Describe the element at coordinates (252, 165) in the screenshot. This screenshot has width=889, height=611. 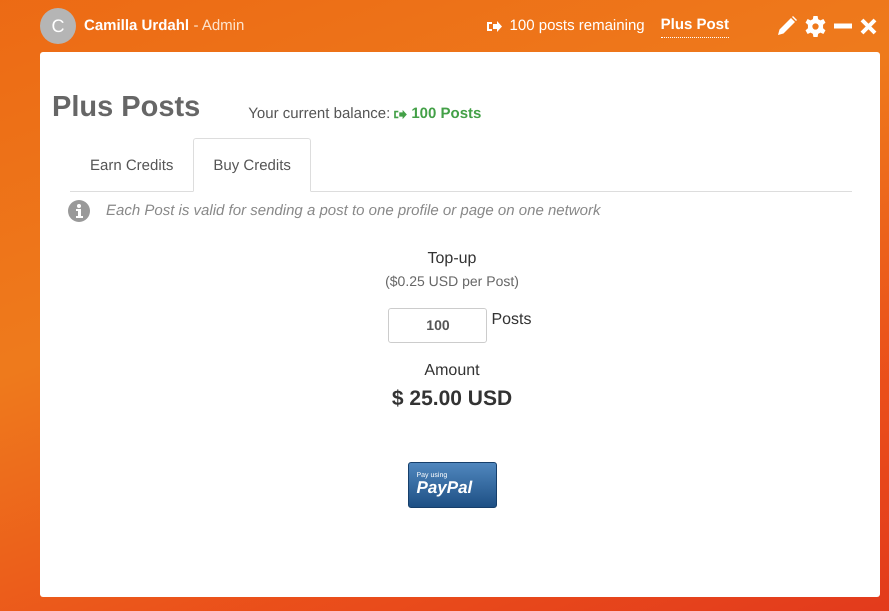
I see `tab: Buy Credits` at that location.